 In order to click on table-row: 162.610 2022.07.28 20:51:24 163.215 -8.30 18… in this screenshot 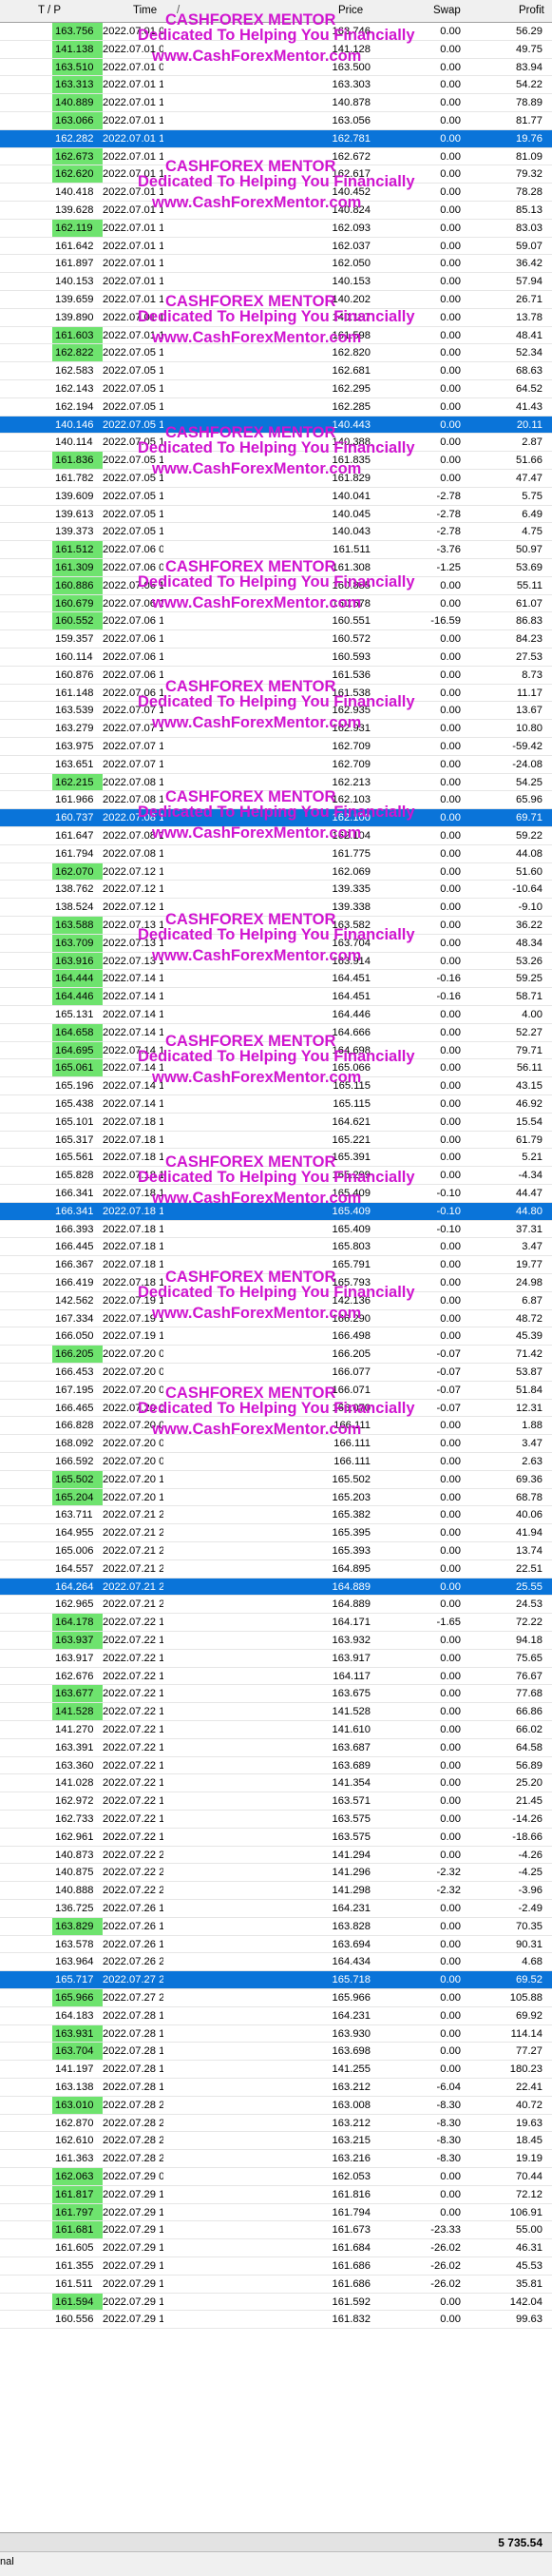, I will do `click(276, 2141)`.